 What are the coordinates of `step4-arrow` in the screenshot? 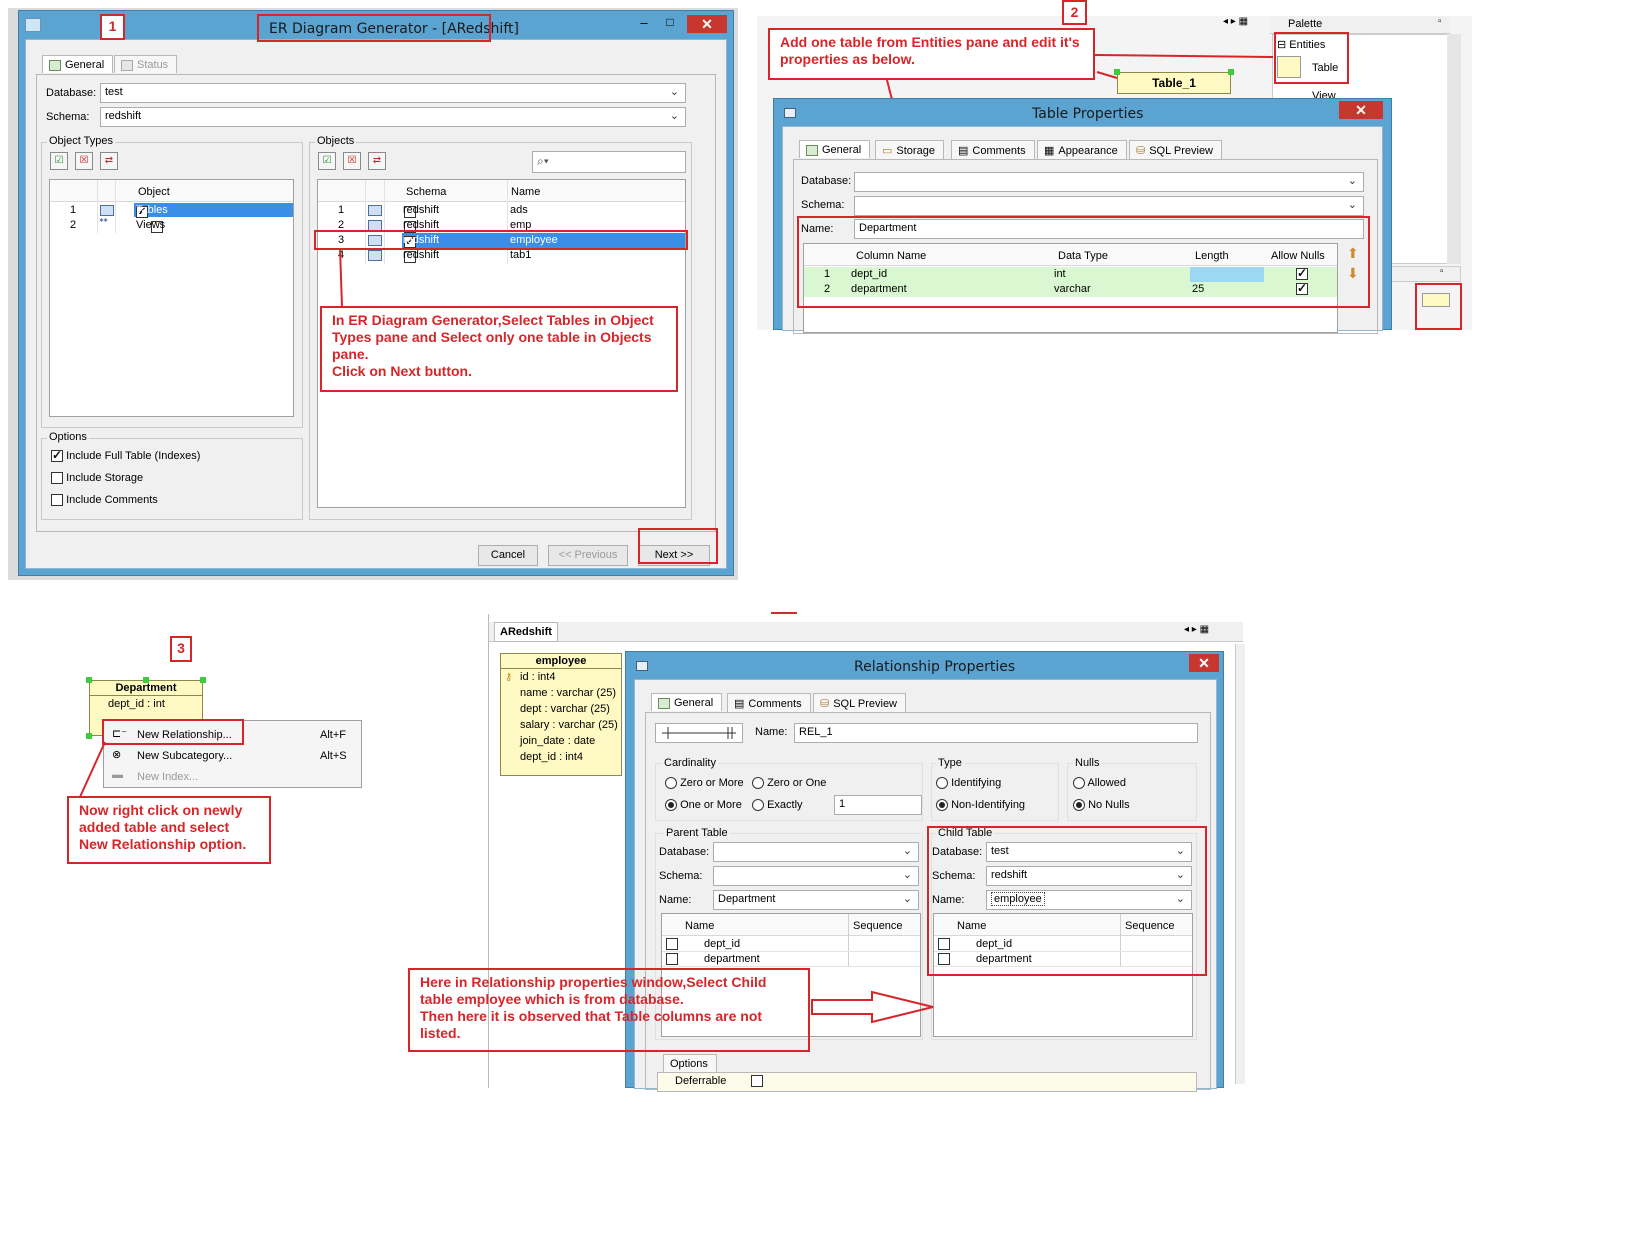 It's located at (872, 1007).